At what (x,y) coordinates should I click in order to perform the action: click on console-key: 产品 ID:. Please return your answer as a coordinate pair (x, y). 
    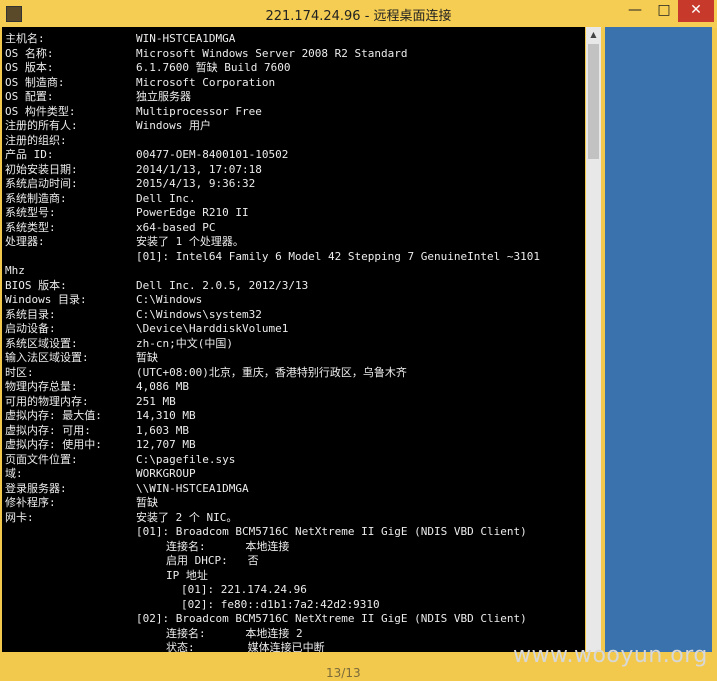
    Looking at the image, I should click on (29, 154).